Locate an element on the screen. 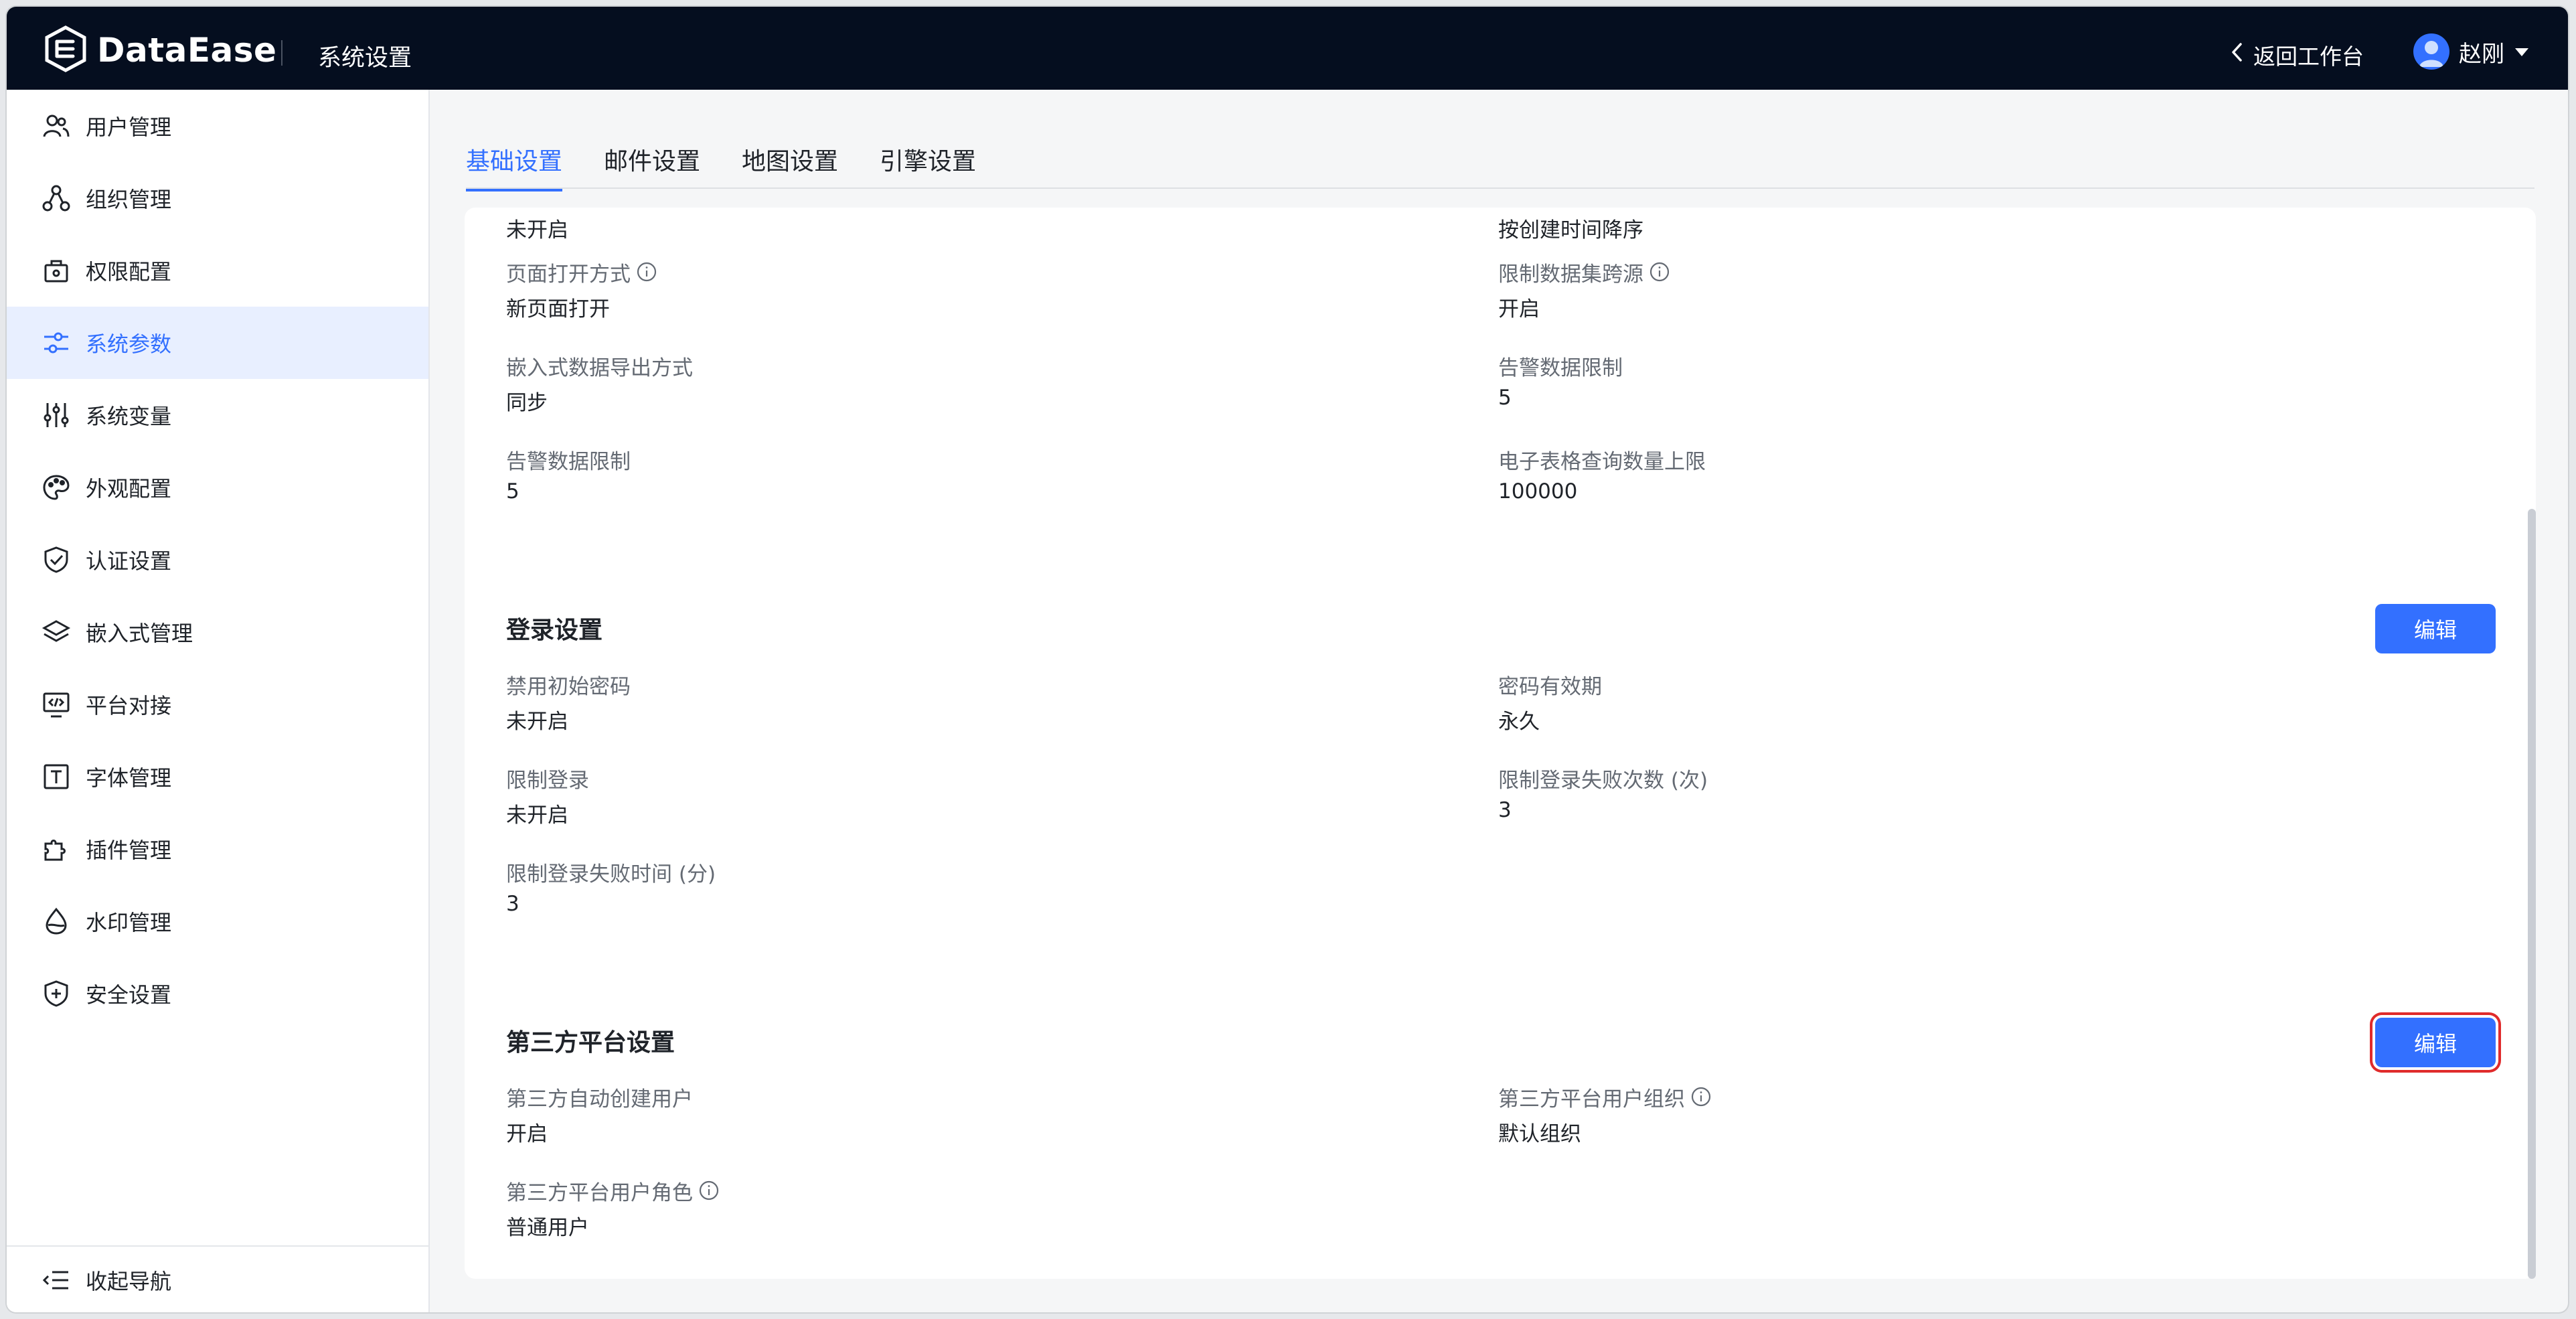 The height and width of the screenshot is (1319, 2576). sidebar-item-watermark: 水印管理 is located at coordinates (218, 921).